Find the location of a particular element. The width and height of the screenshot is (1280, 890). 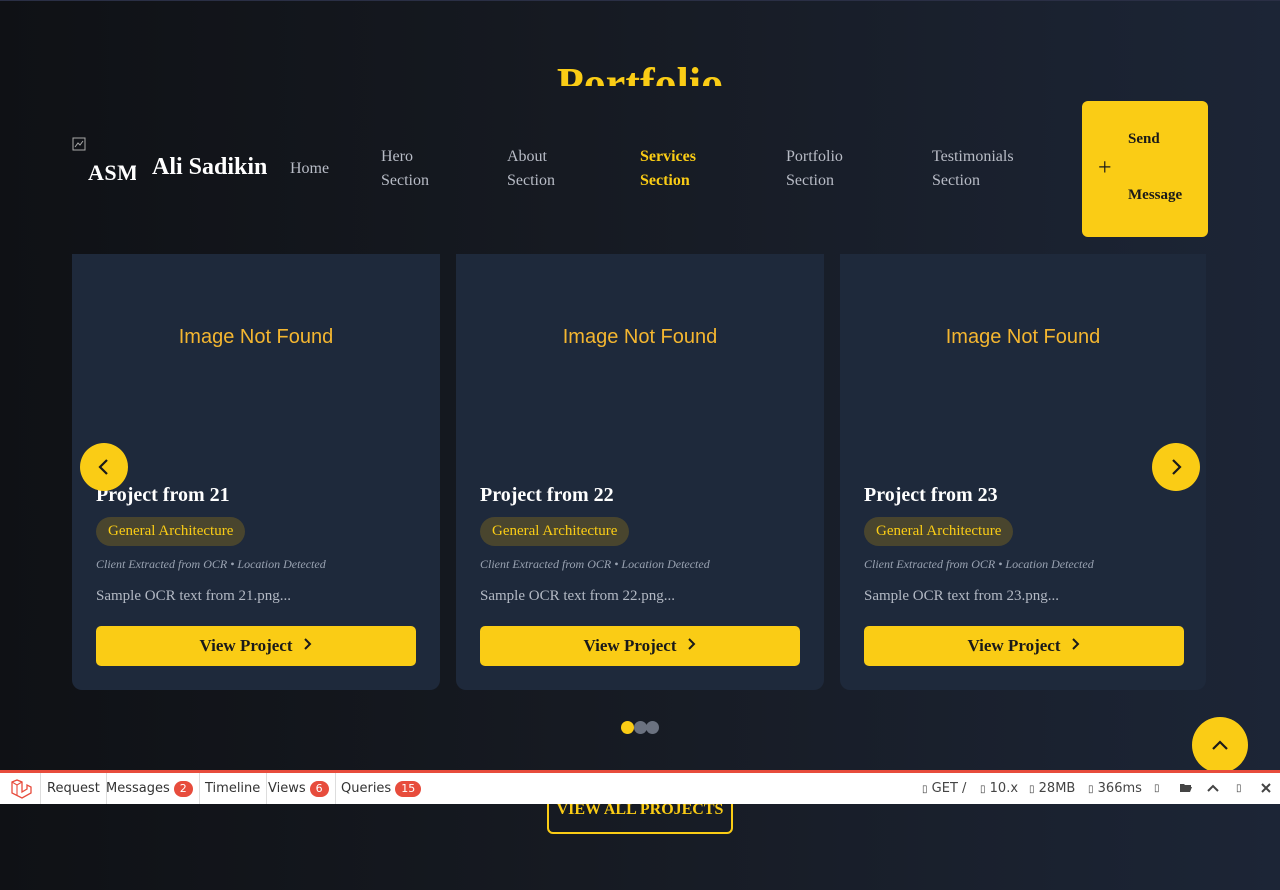

debug-tab-label: Timeline is located at coordinates (233, 788).